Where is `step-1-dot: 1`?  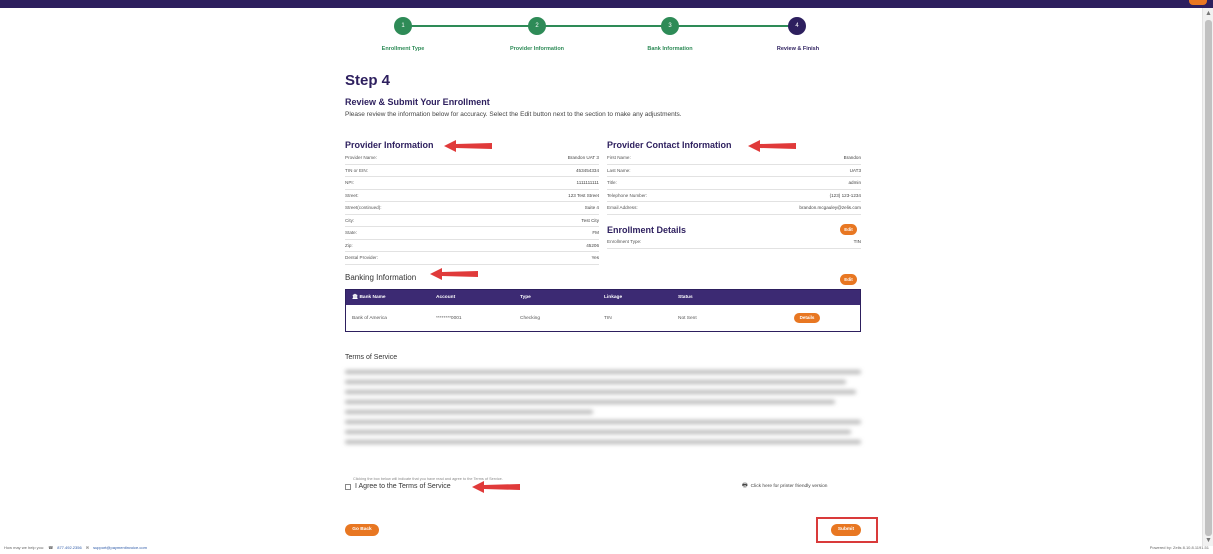 step-1-dot: 1 is located at coordinates (403, 26).